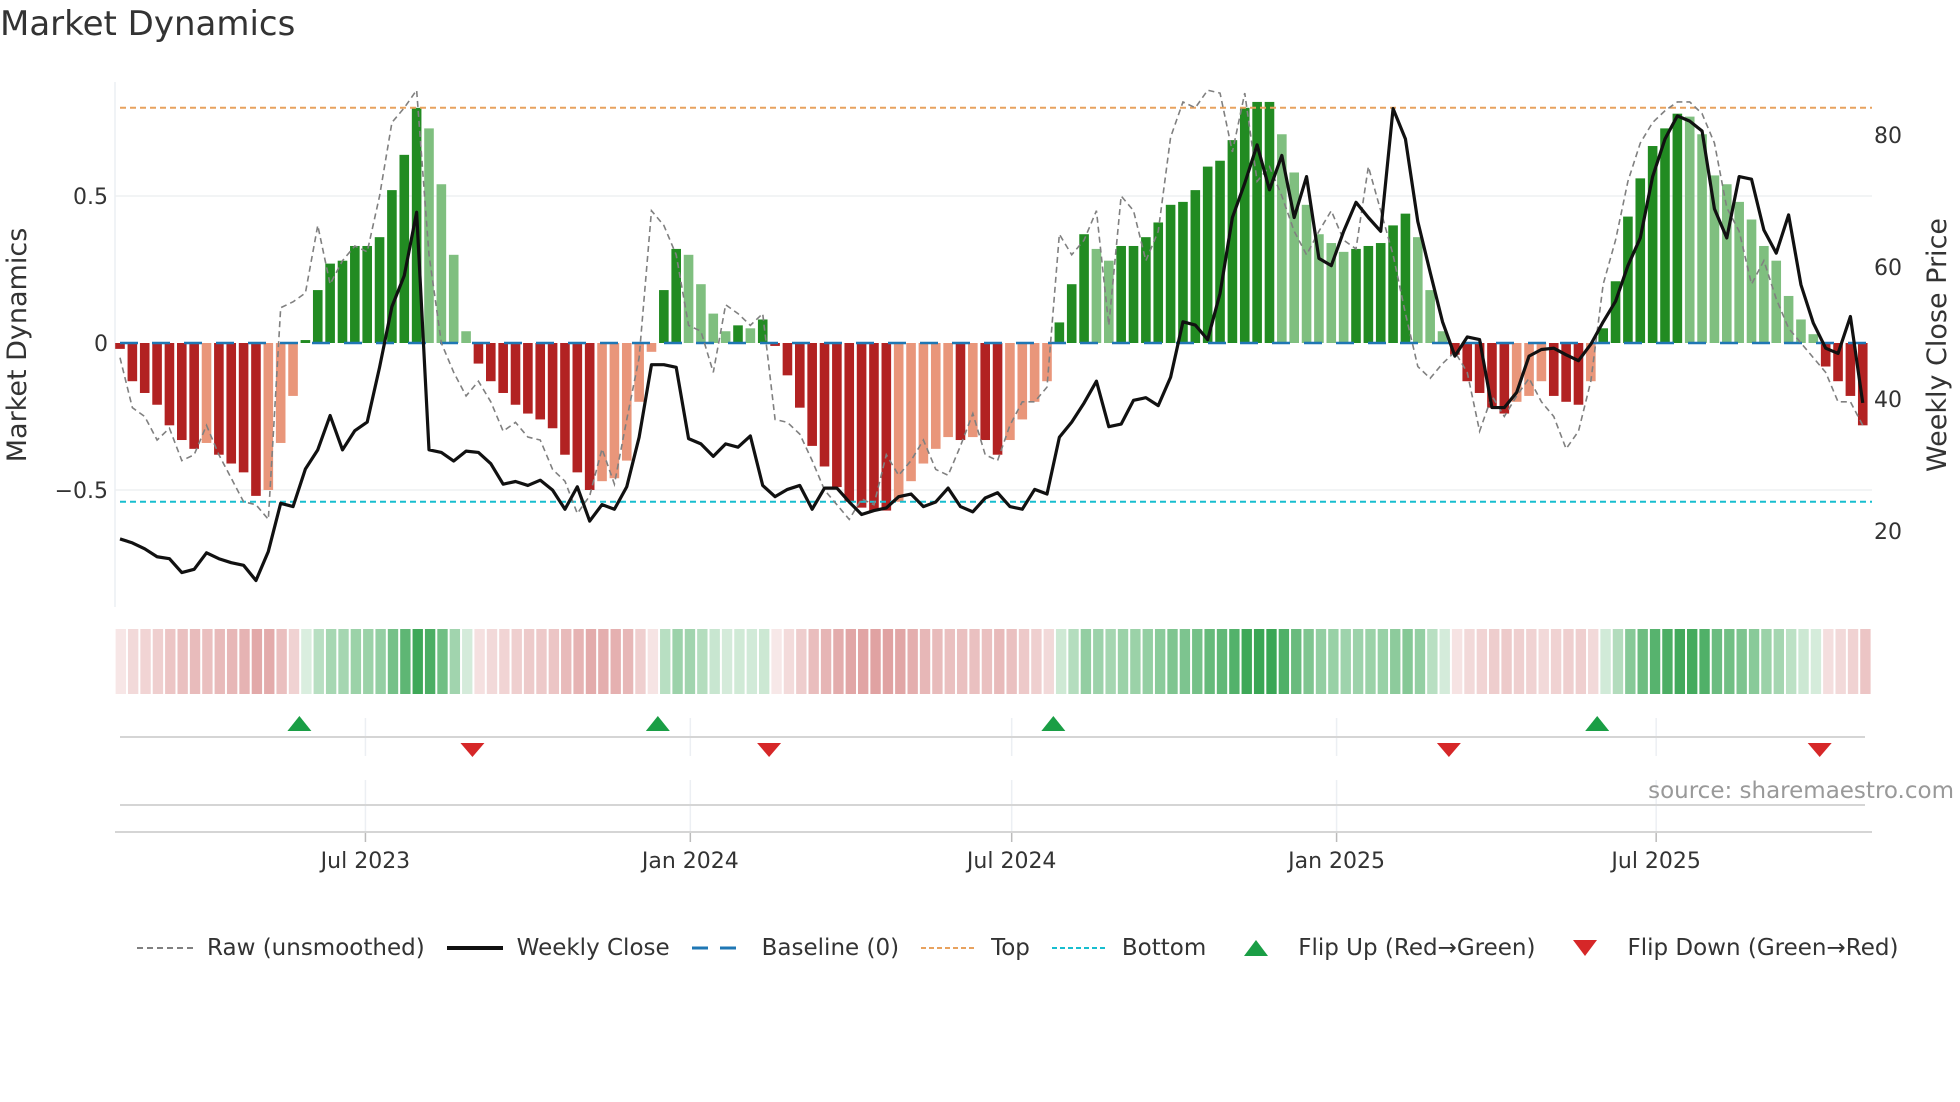 Image resolution: width=1960 pixels, height=1102 pixels. I want to click on legend-item-bottom: Bottom, so click(1128, 948).